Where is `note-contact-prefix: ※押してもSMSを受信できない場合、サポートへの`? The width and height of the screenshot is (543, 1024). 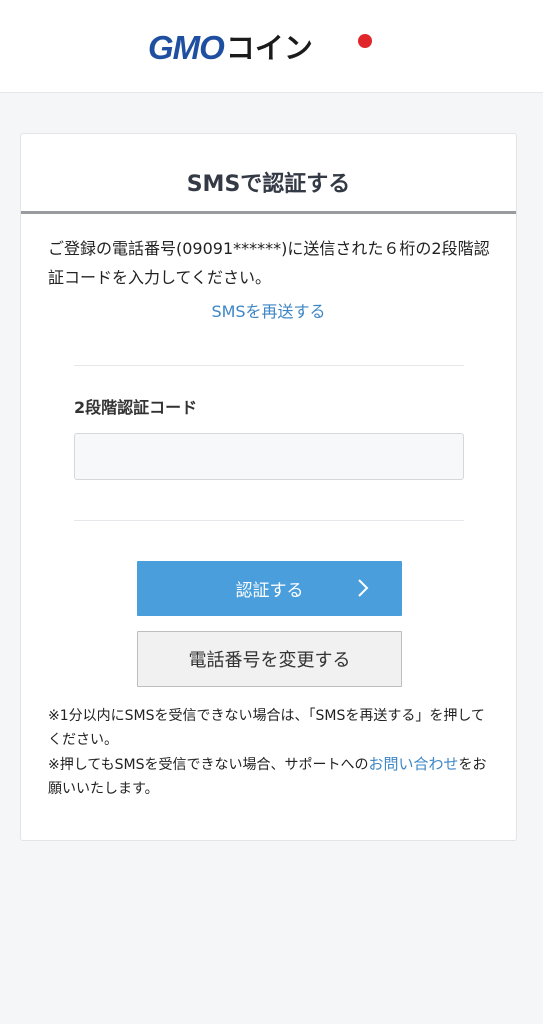
note-contact-prefix: ※押してもSMSを受信できない場合、サポートへの is located at coordinates (208, 765).